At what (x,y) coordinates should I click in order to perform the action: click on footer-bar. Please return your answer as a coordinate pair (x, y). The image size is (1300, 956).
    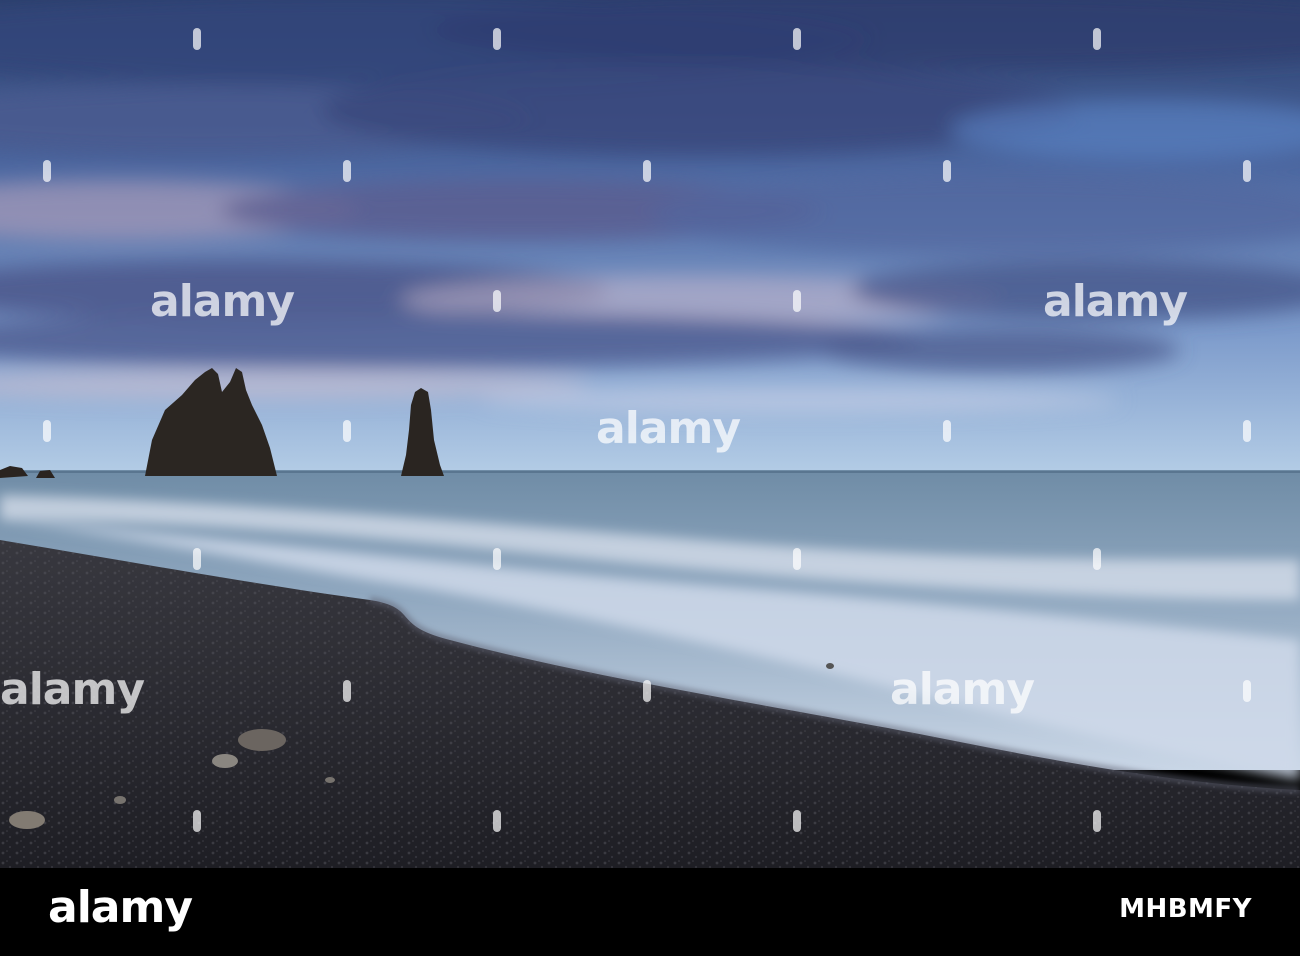
    Looking at the image, I should click on (650, 912).